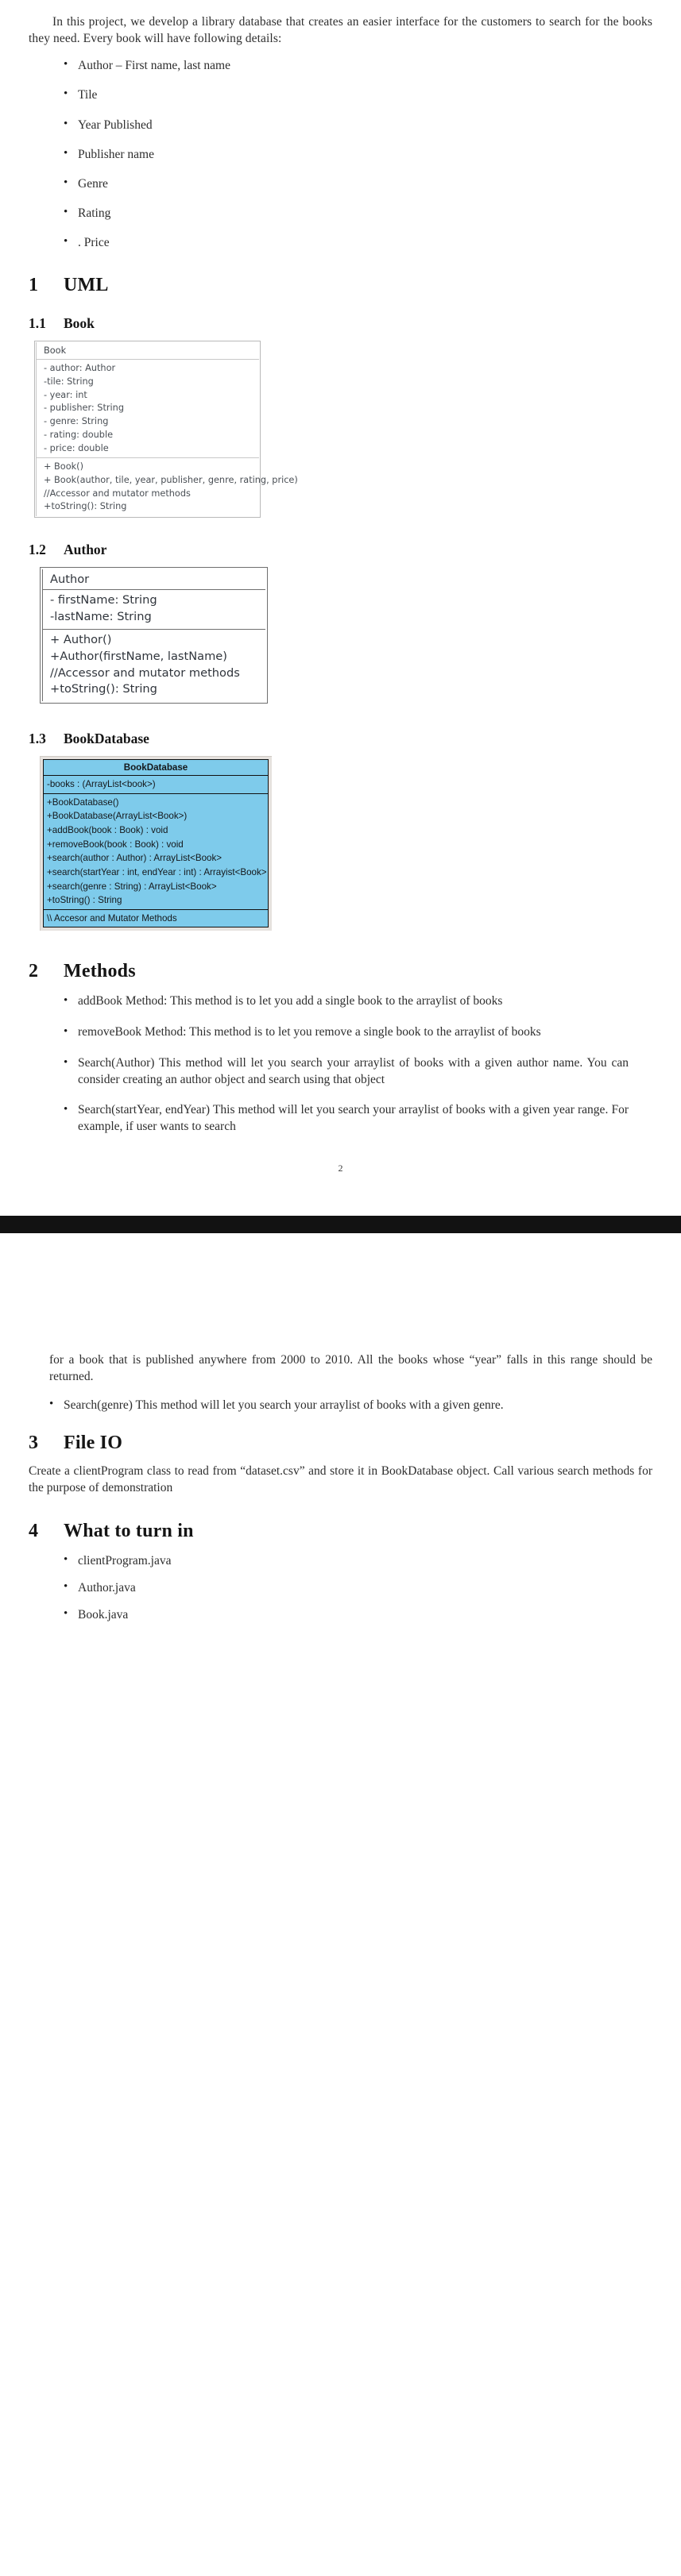 Image resolution: width=681 pixels, height=2576 pixels. What do you see at coordinates (340, 1531) in the screenshot?
I see `section-heading-turn-in: 4 What to turn in` at bounding box center [340, 1531].